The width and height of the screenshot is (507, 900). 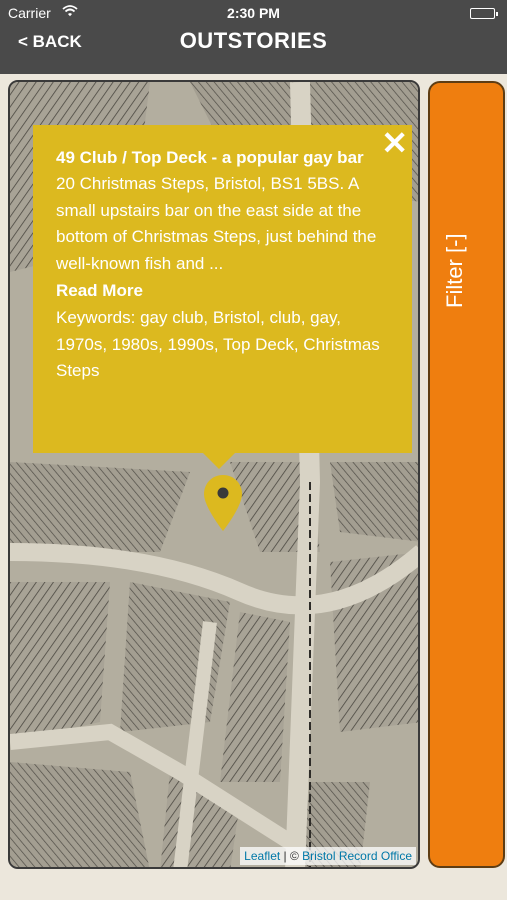 I want to click on leaflet-link: Leaflet, so click(x=262, y=856).